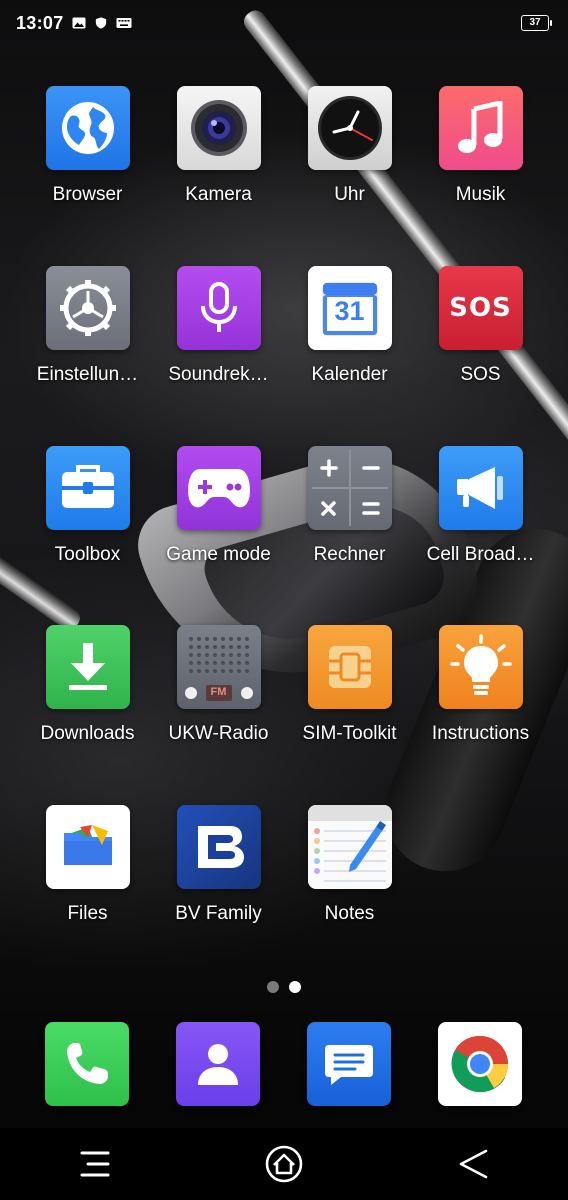  Describe the element at coordinates (218, 194) in the screenshot. I see `app-label: Kamera` at that location.